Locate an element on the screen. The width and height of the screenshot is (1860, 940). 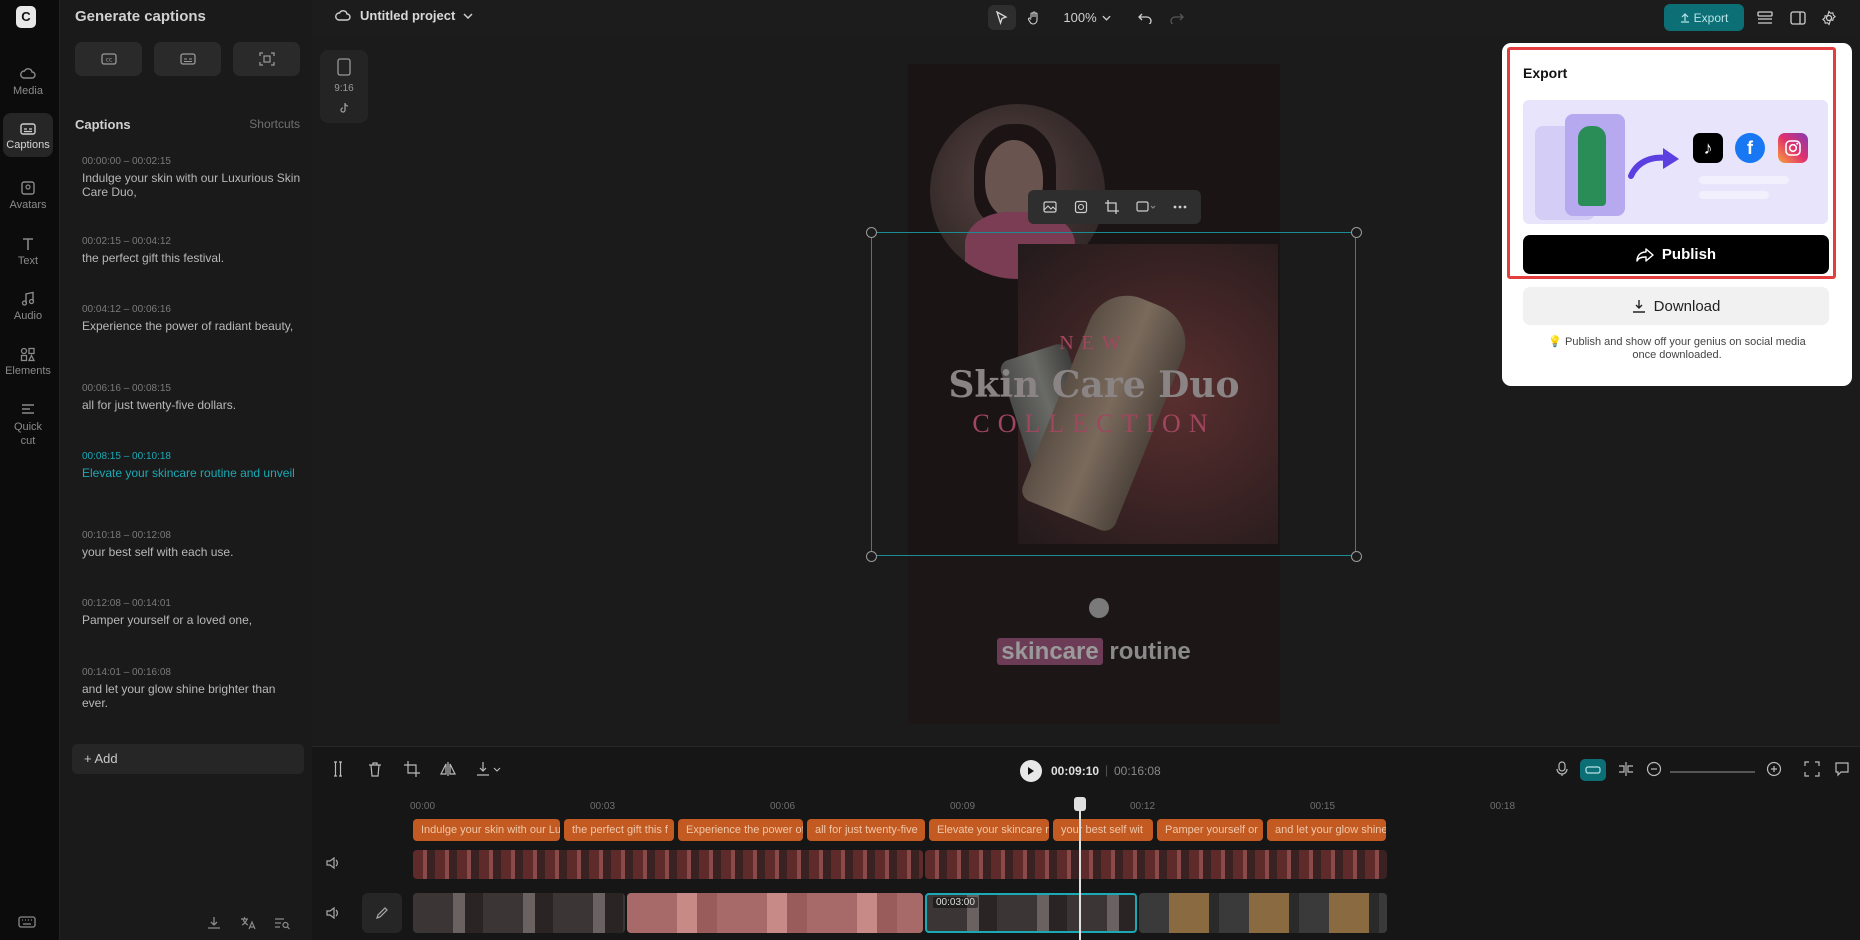
rail-item-media: Media is located at coordinates (28, 81).